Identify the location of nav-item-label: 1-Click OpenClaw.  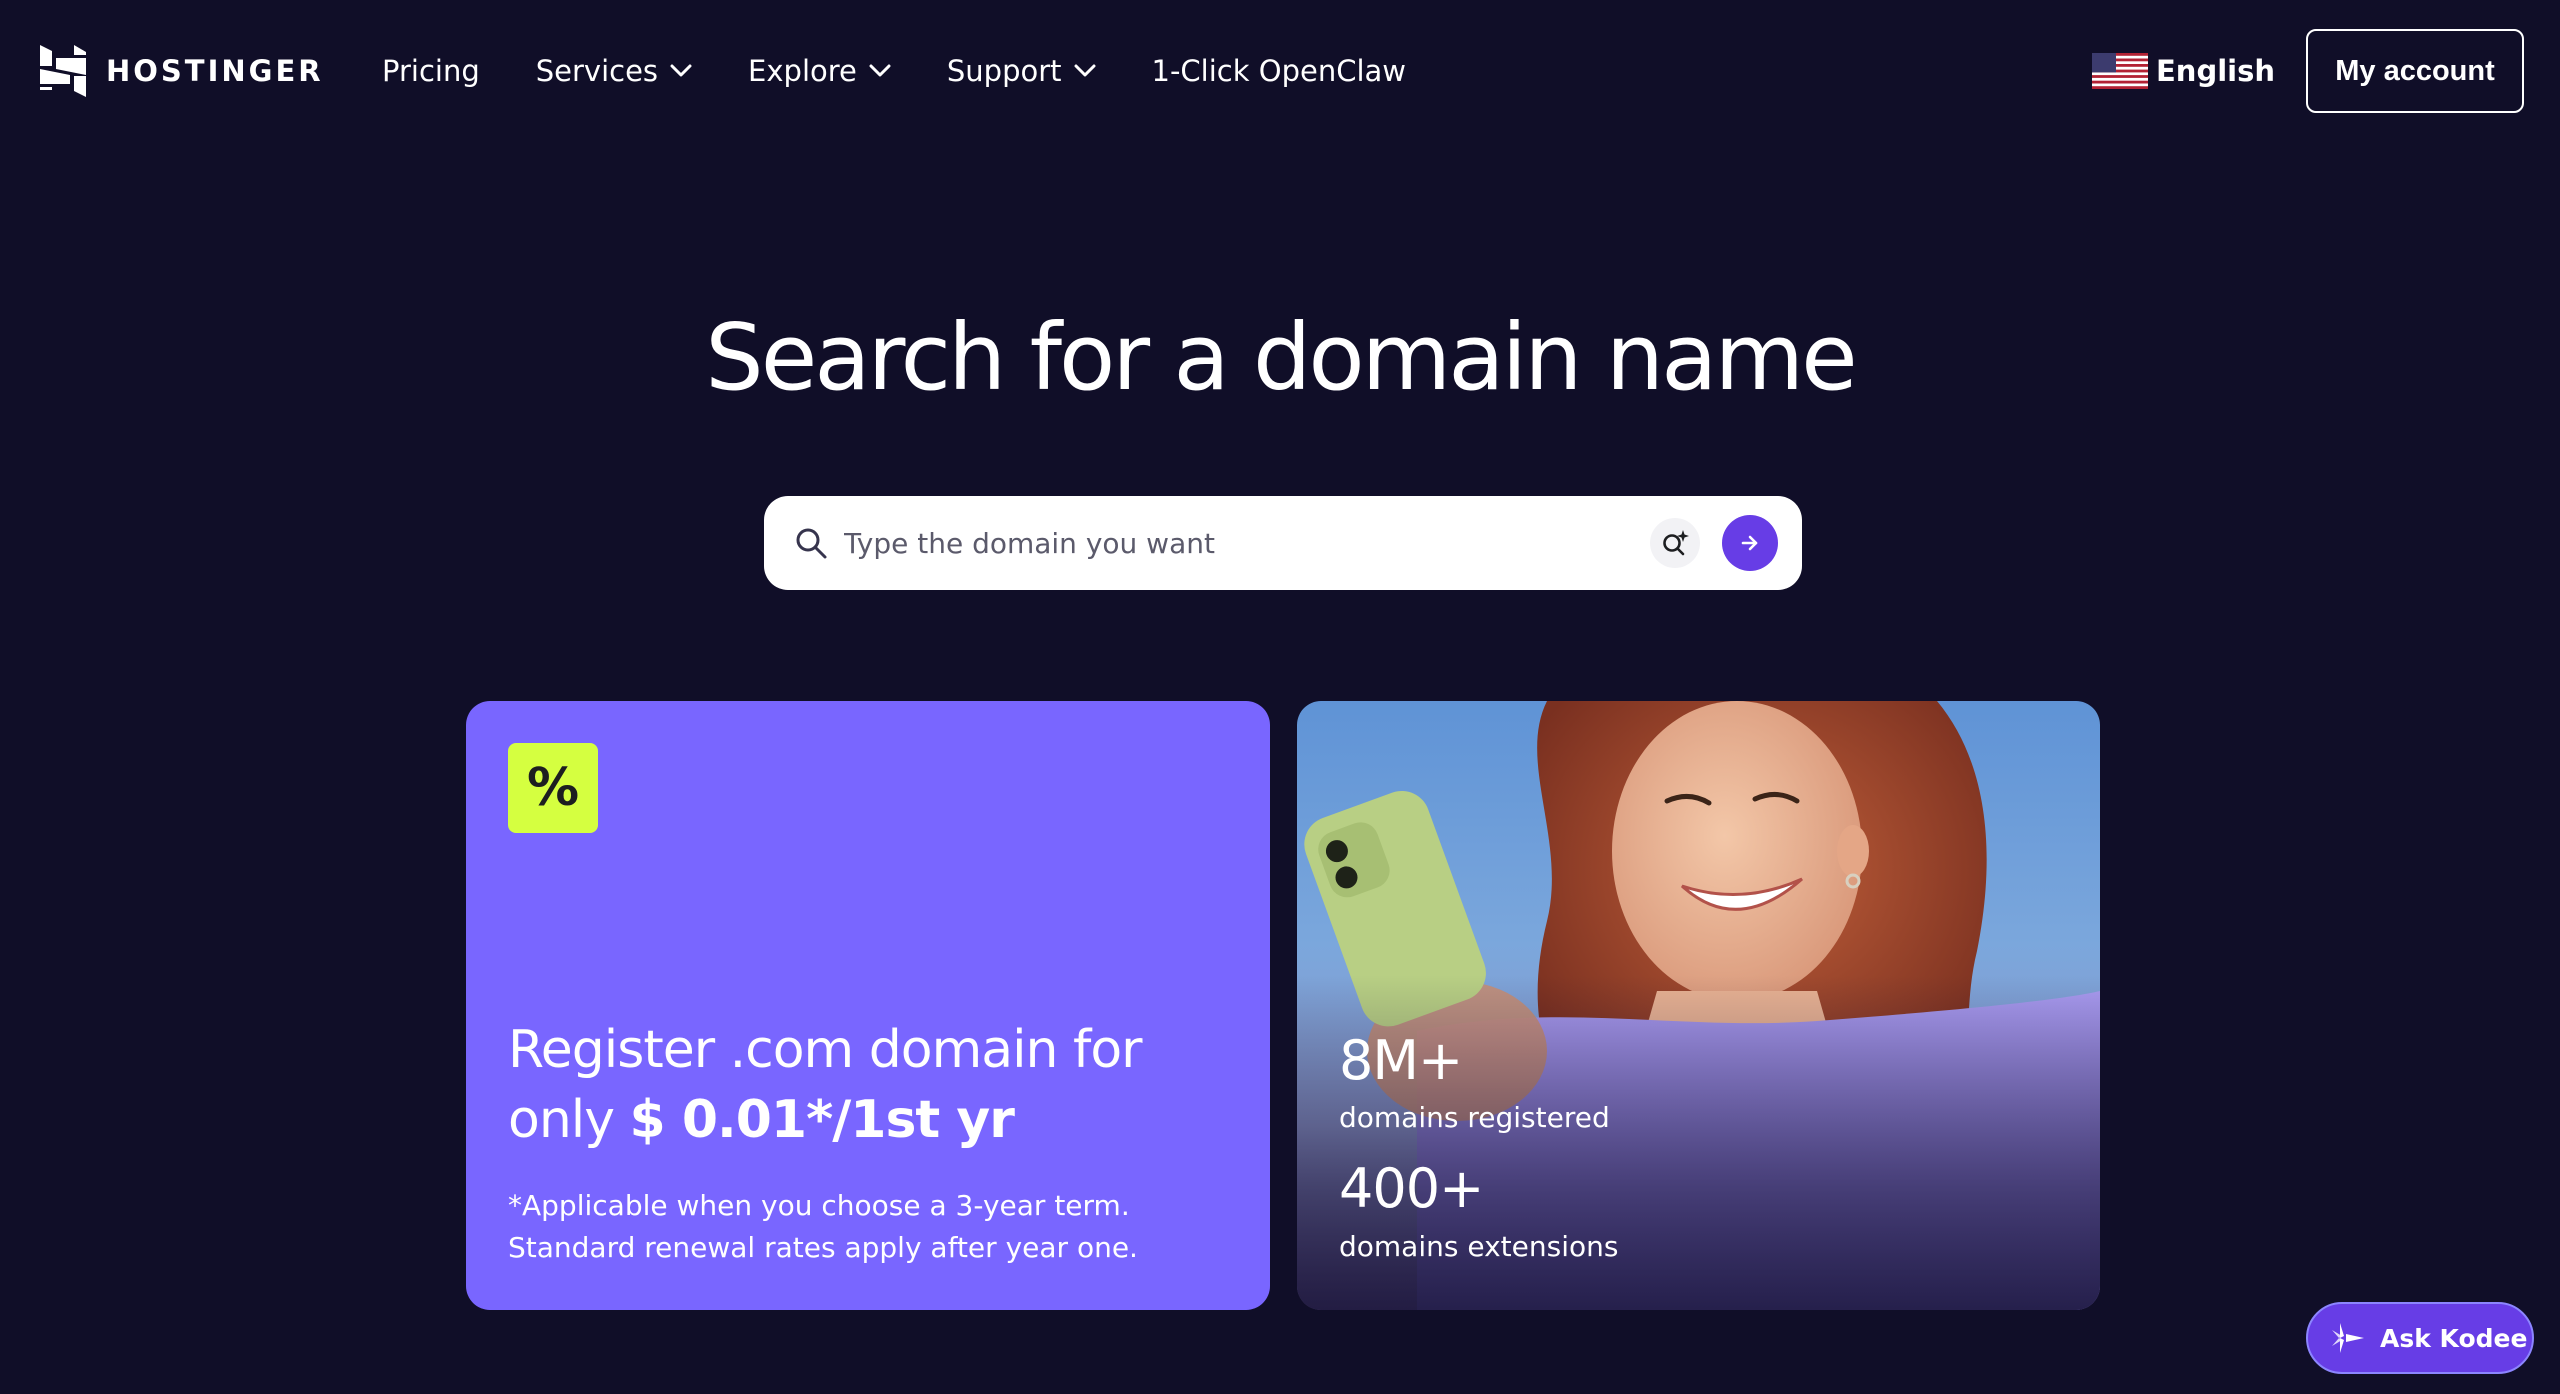
(1279, 71).